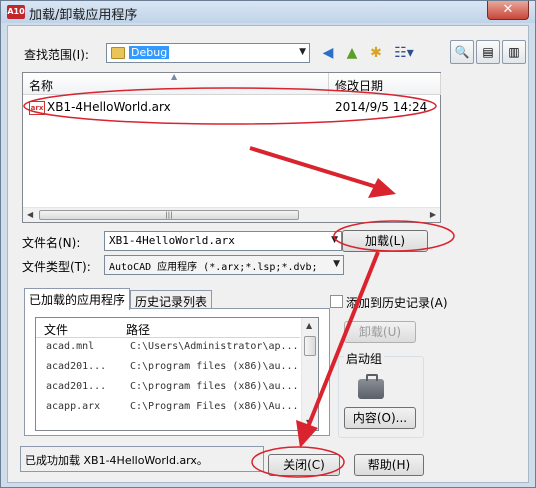 The width and height of the screenshot is (536, 488). What do you see at coordinates (328, 53) in the screenshot?
I see `back-icon: ◀` at bounding box center [328, 53].